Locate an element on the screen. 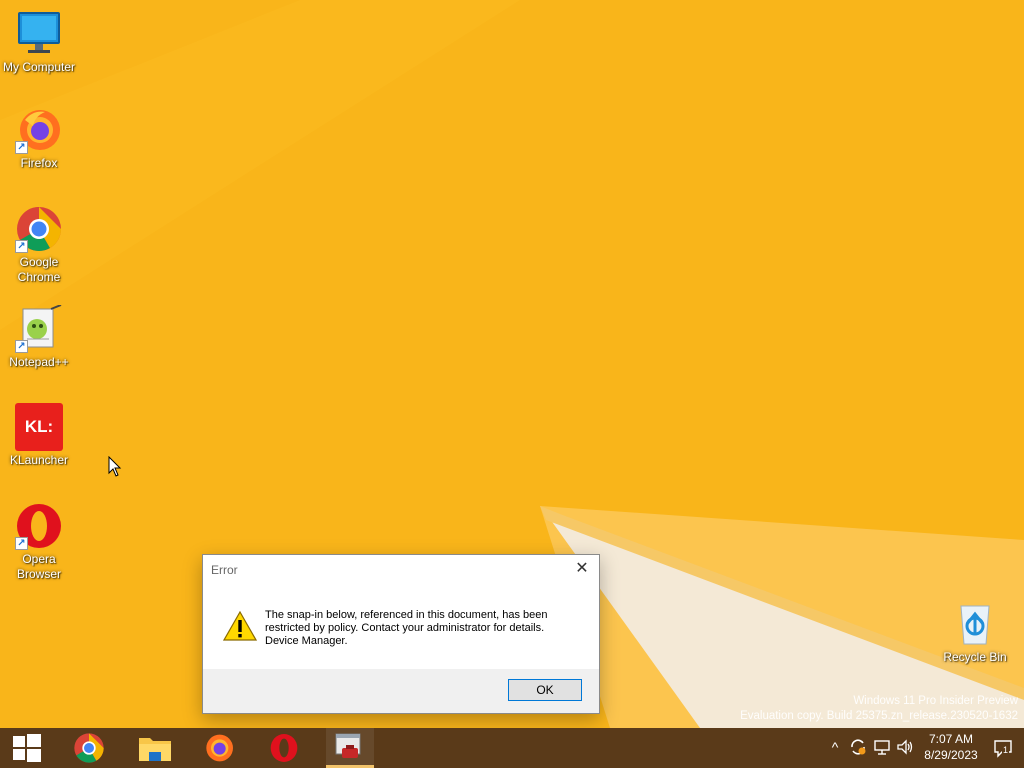 This screenshot has width=1024, height=768. chrome-icon: ↗ is located at coordinates (39, 229).